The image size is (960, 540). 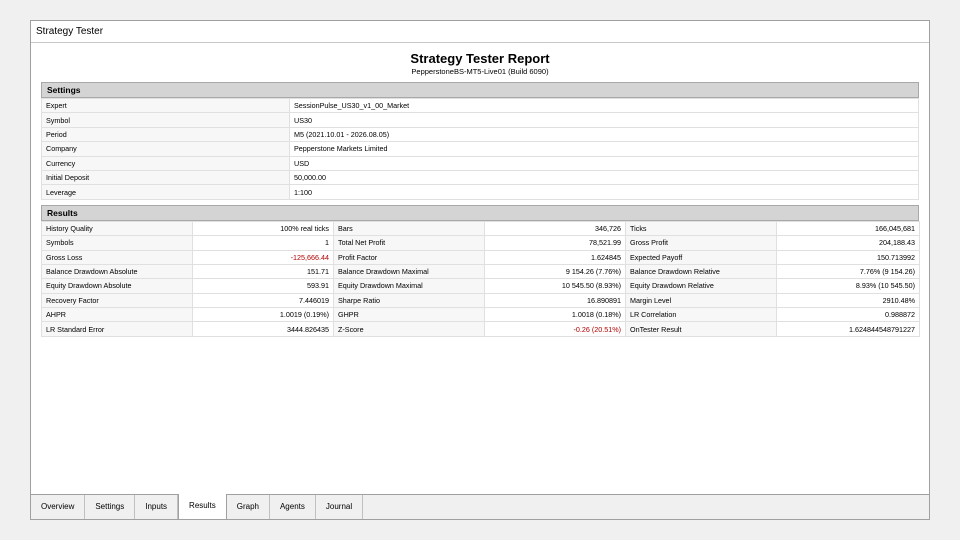 I want to click on tab-journal: Journal, so click(x=340, y=507).